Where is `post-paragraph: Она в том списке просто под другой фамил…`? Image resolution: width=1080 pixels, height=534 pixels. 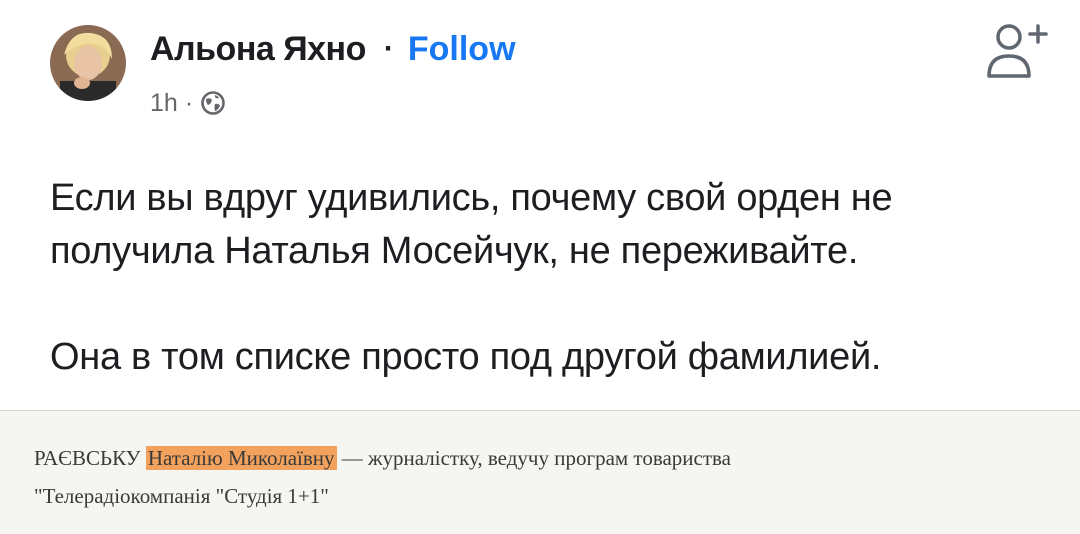
post-paragraph: Она в том списке просто под другой фамил… is located at coordinates (466, 357).